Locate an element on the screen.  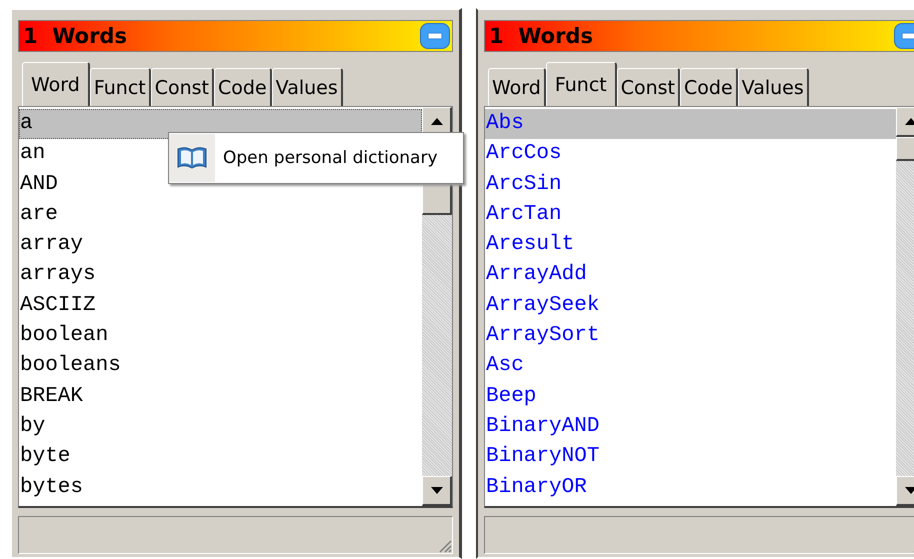
list-item: ArrayAdd is located at coordinates (690, 275).